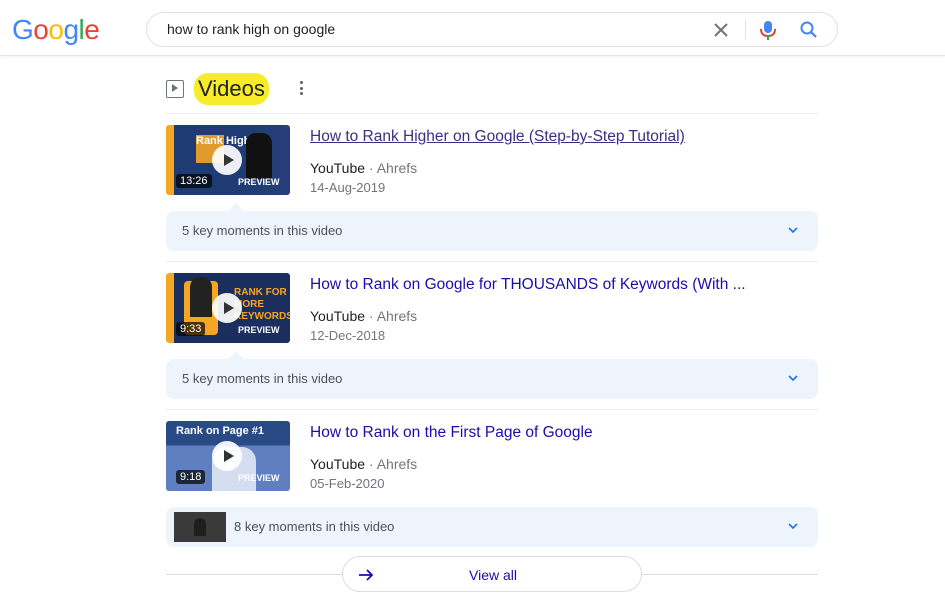 The height and width of the screenshot is (615, 945). What do you see at coordinates (191, 329) in the screenshot?
I see `video-duration: 9:33` at bounding box center [191, 329].